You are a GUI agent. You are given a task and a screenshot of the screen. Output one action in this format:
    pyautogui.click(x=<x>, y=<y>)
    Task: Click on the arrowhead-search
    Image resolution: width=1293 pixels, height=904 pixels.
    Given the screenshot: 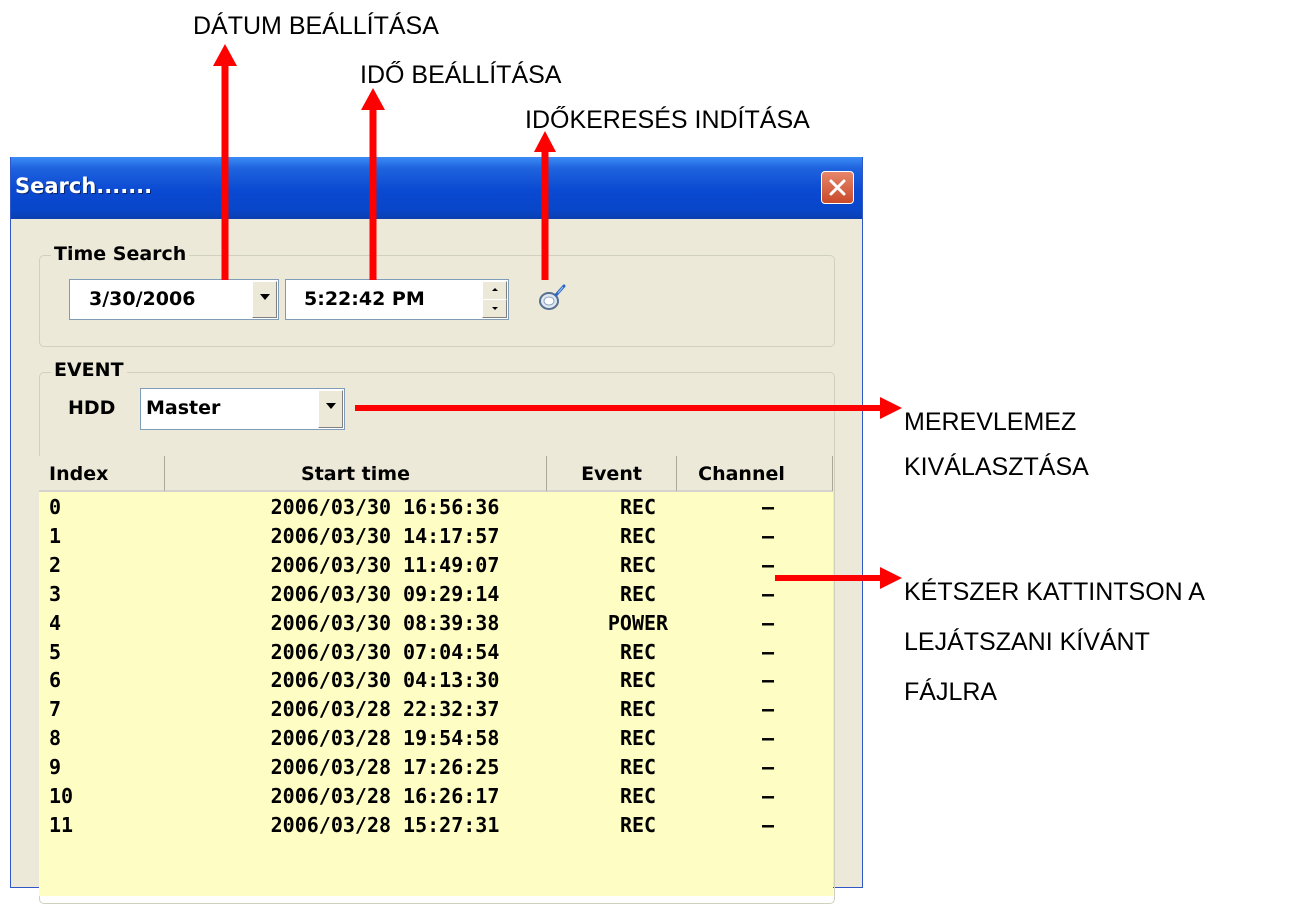 What is the action you would take?
    pyautogui.click(x=545, y=141)
    